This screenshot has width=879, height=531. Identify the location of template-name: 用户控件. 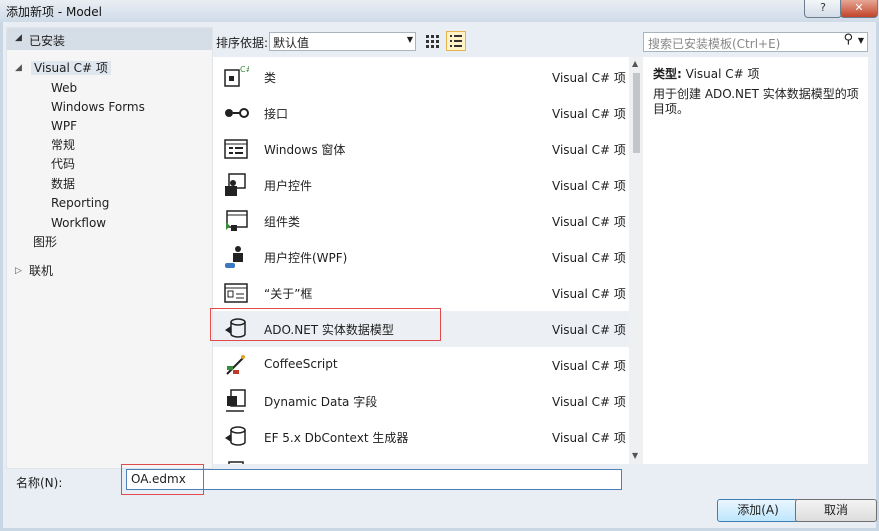
(288, 186).